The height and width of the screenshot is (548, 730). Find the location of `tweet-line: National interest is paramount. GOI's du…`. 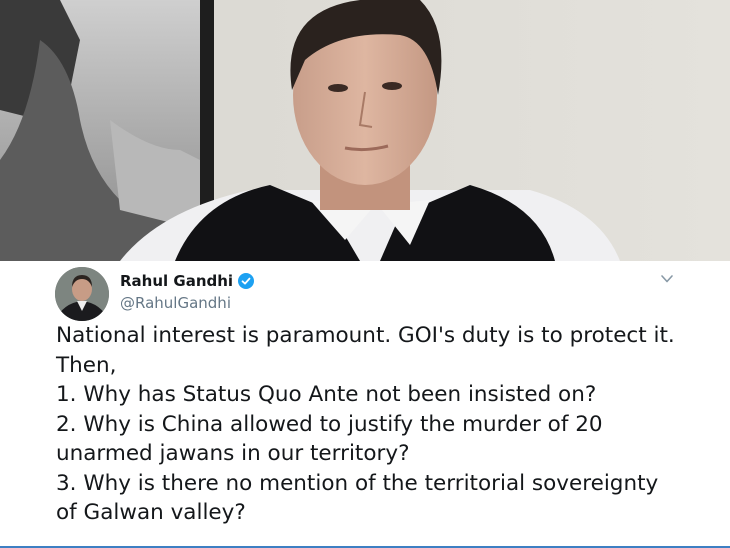

tweet-line: National interest is paramount. GOI's du… is located at coordinates (365, 335).